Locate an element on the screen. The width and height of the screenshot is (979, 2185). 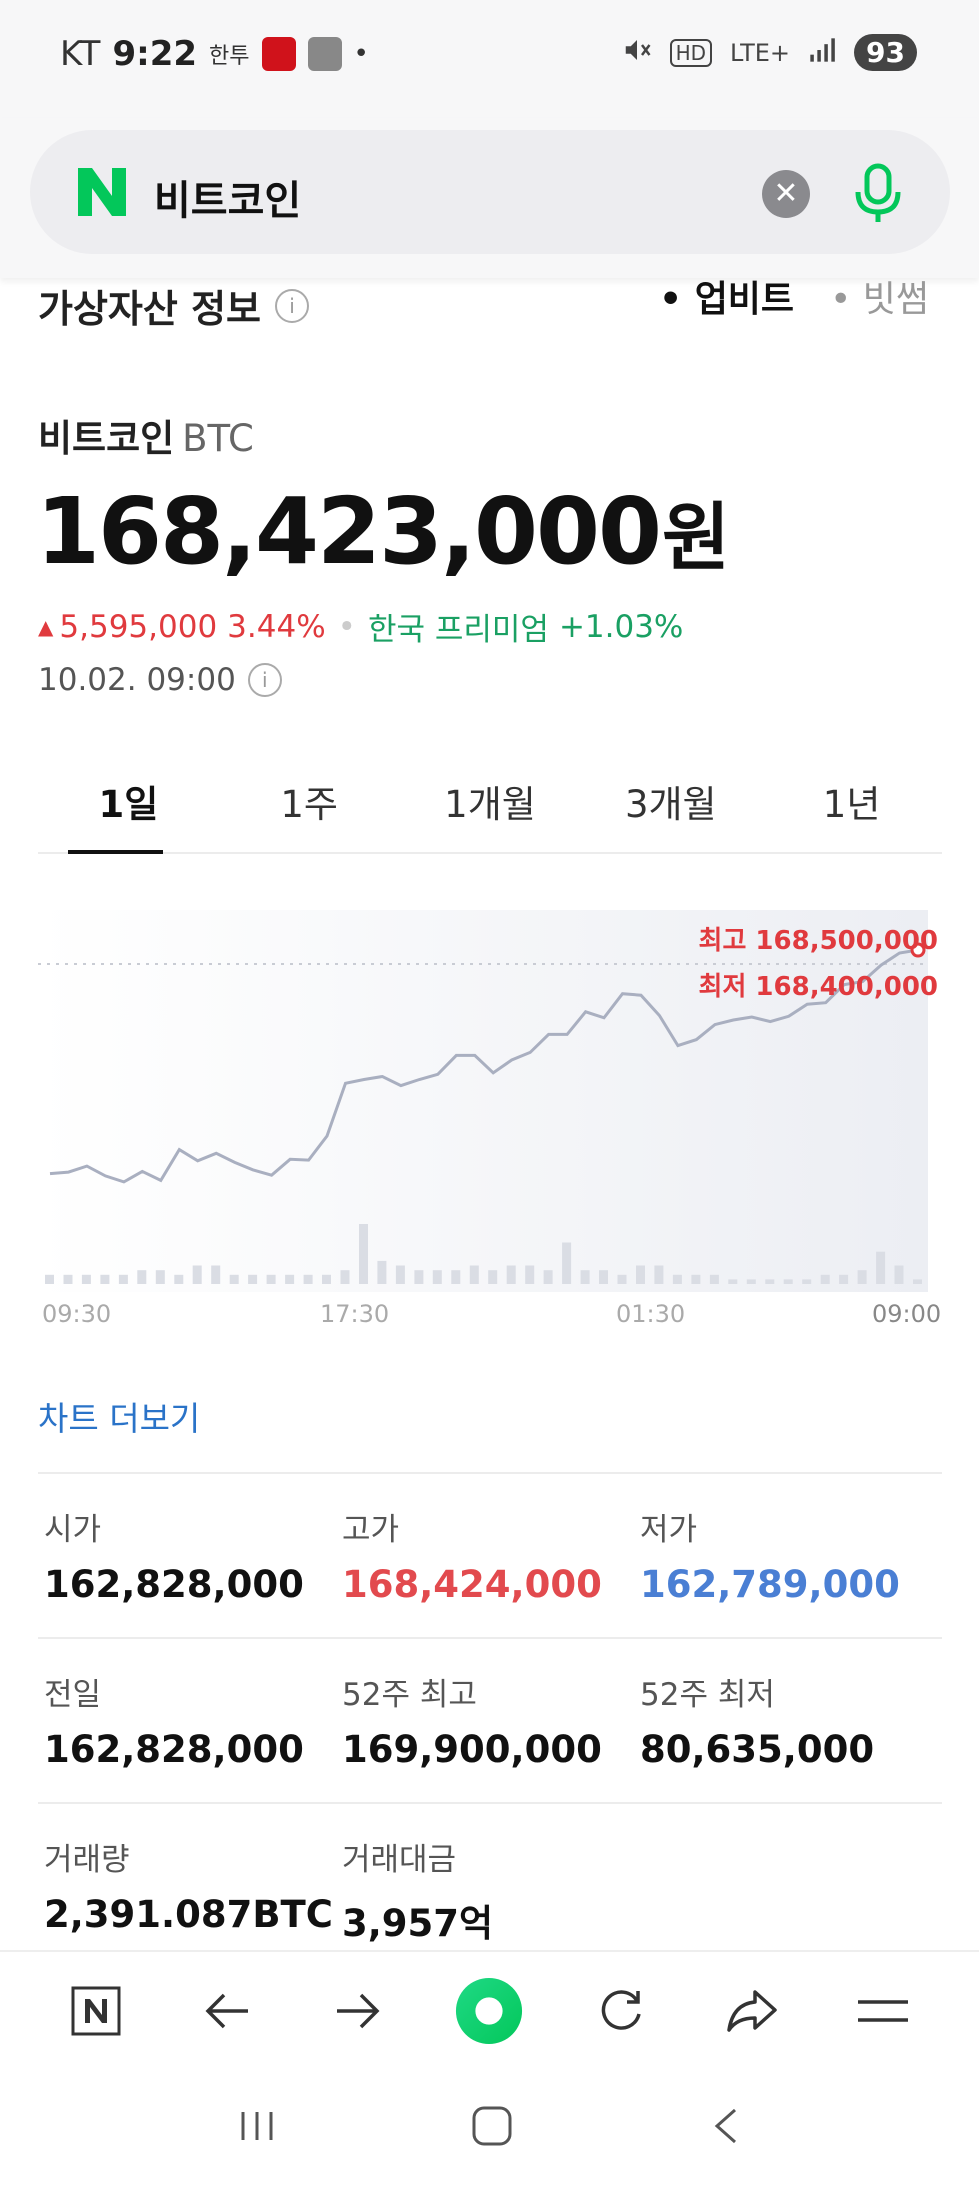
period-tabs: 1일 1주 1개월 3개월 1년 is located at coordinates (490, 812).